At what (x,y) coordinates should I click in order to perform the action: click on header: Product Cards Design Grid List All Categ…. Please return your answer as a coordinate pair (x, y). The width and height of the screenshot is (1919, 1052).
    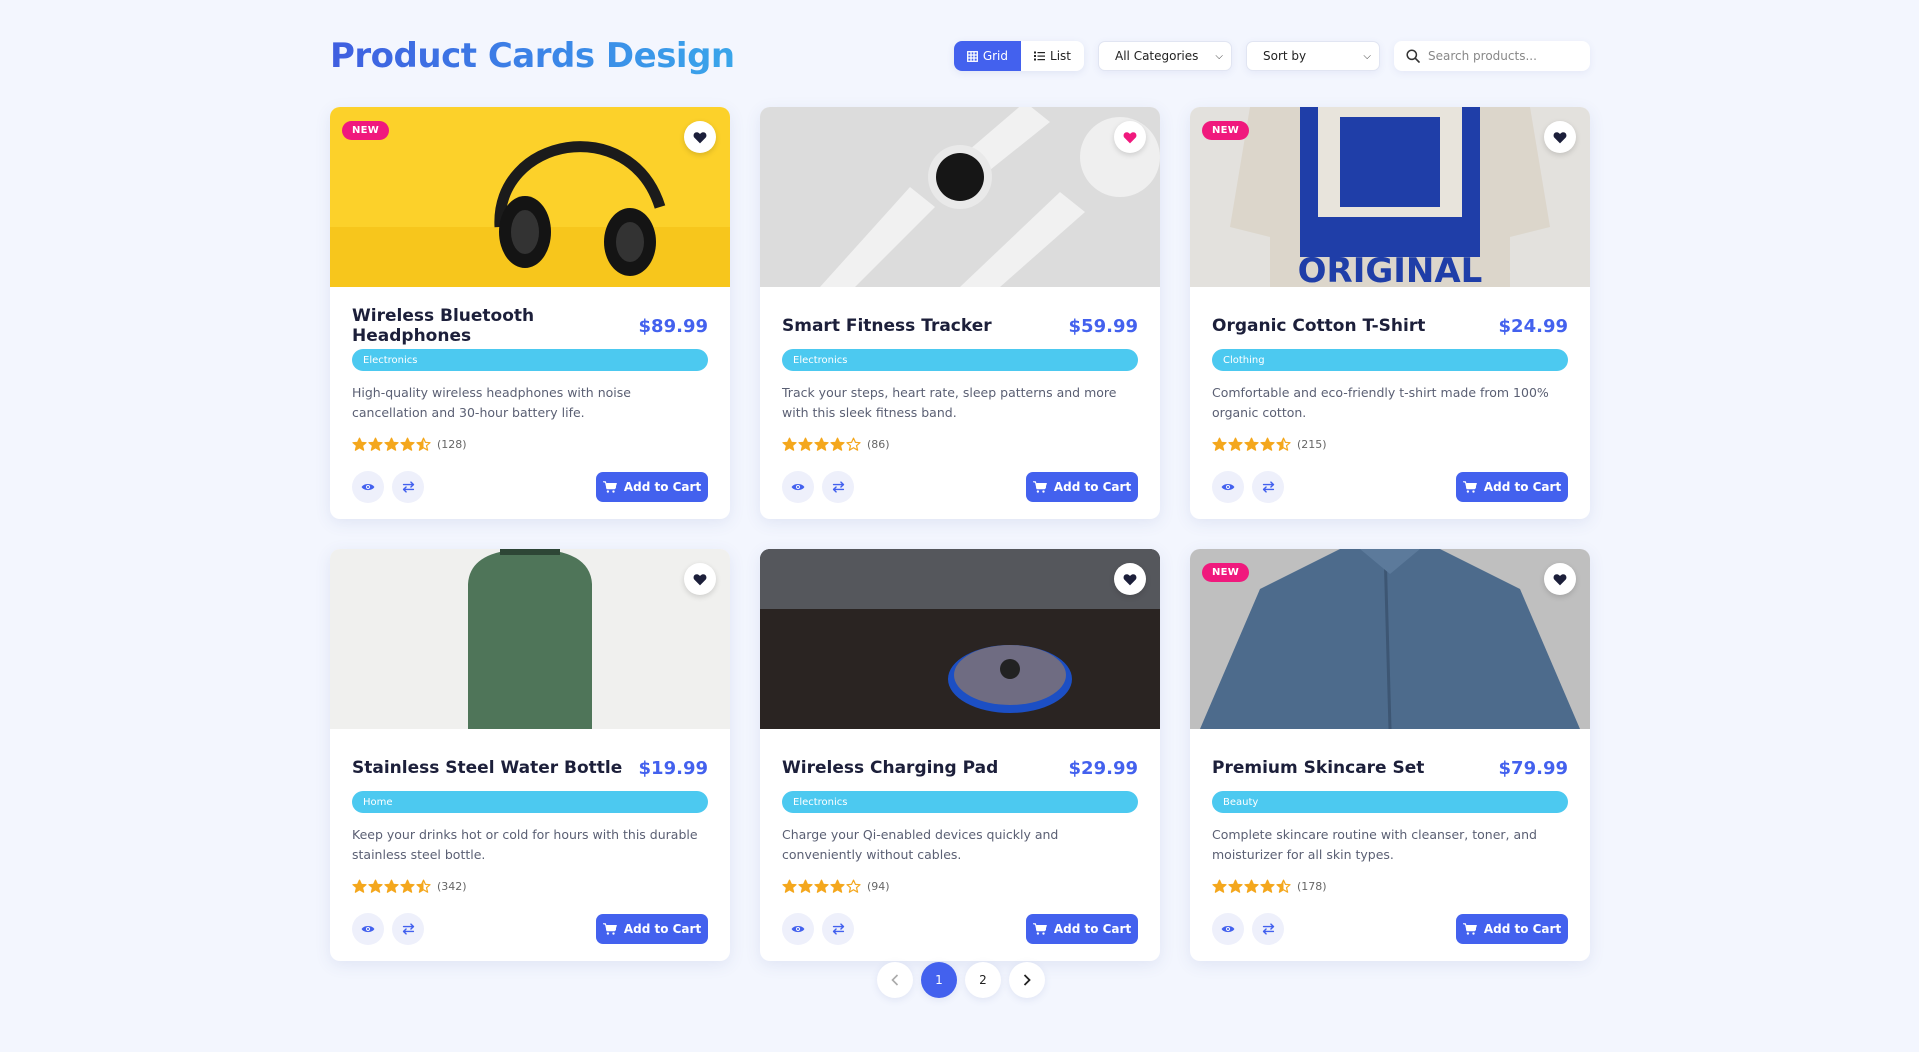
    Looking at the image, I should click on (960, 56).